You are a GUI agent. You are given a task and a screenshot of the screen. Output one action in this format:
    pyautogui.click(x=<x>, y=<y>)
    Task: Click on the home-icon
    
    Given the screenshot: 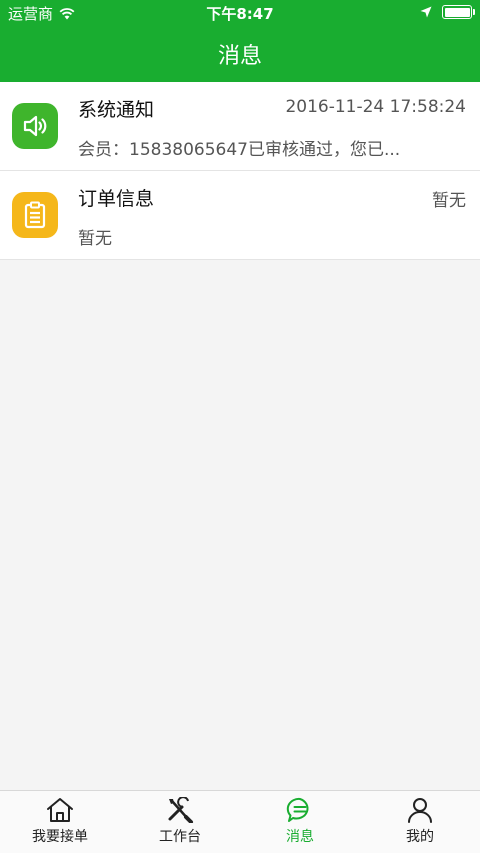 What is the action you would take?
    pyautogui.click(x=60, y=810)
    